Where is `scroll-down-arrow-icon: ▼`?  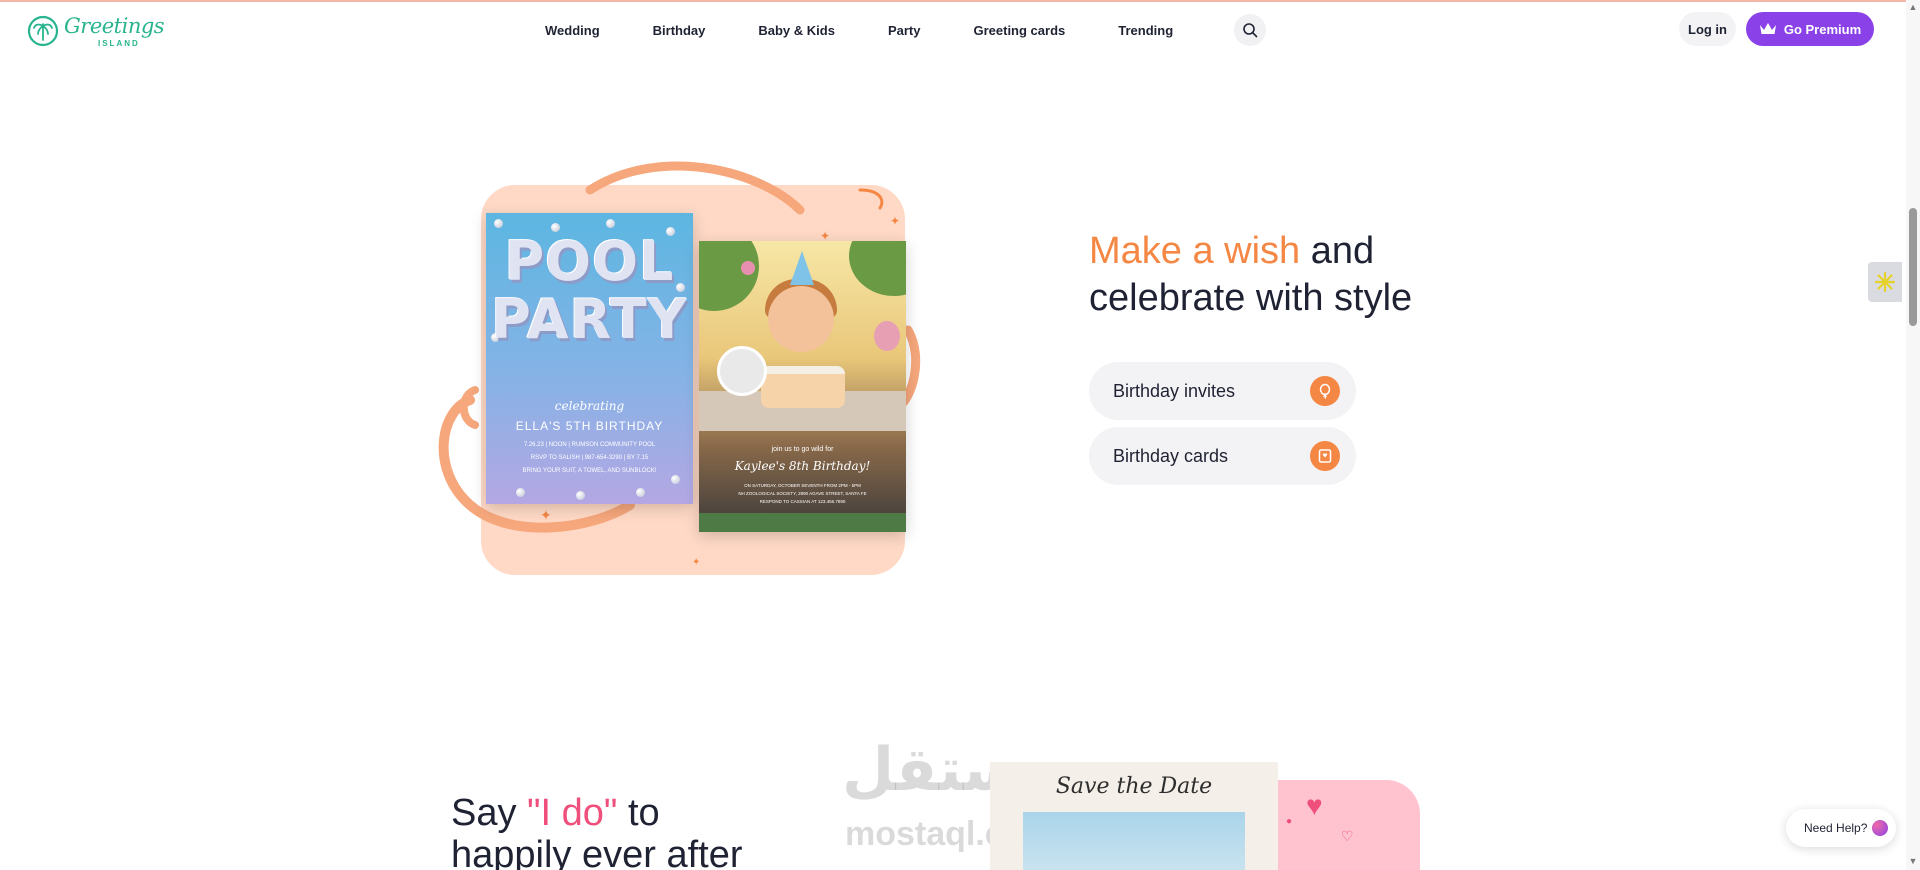
scroll-down-arrow-icon: ▼ is located at coordinates (1913, 861).